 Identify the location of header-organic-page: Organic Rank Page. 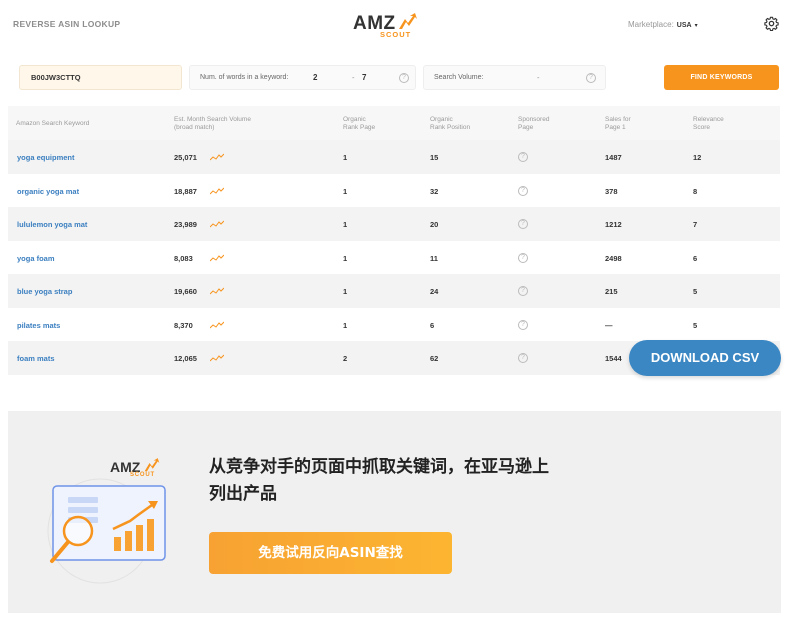
(359, 124).